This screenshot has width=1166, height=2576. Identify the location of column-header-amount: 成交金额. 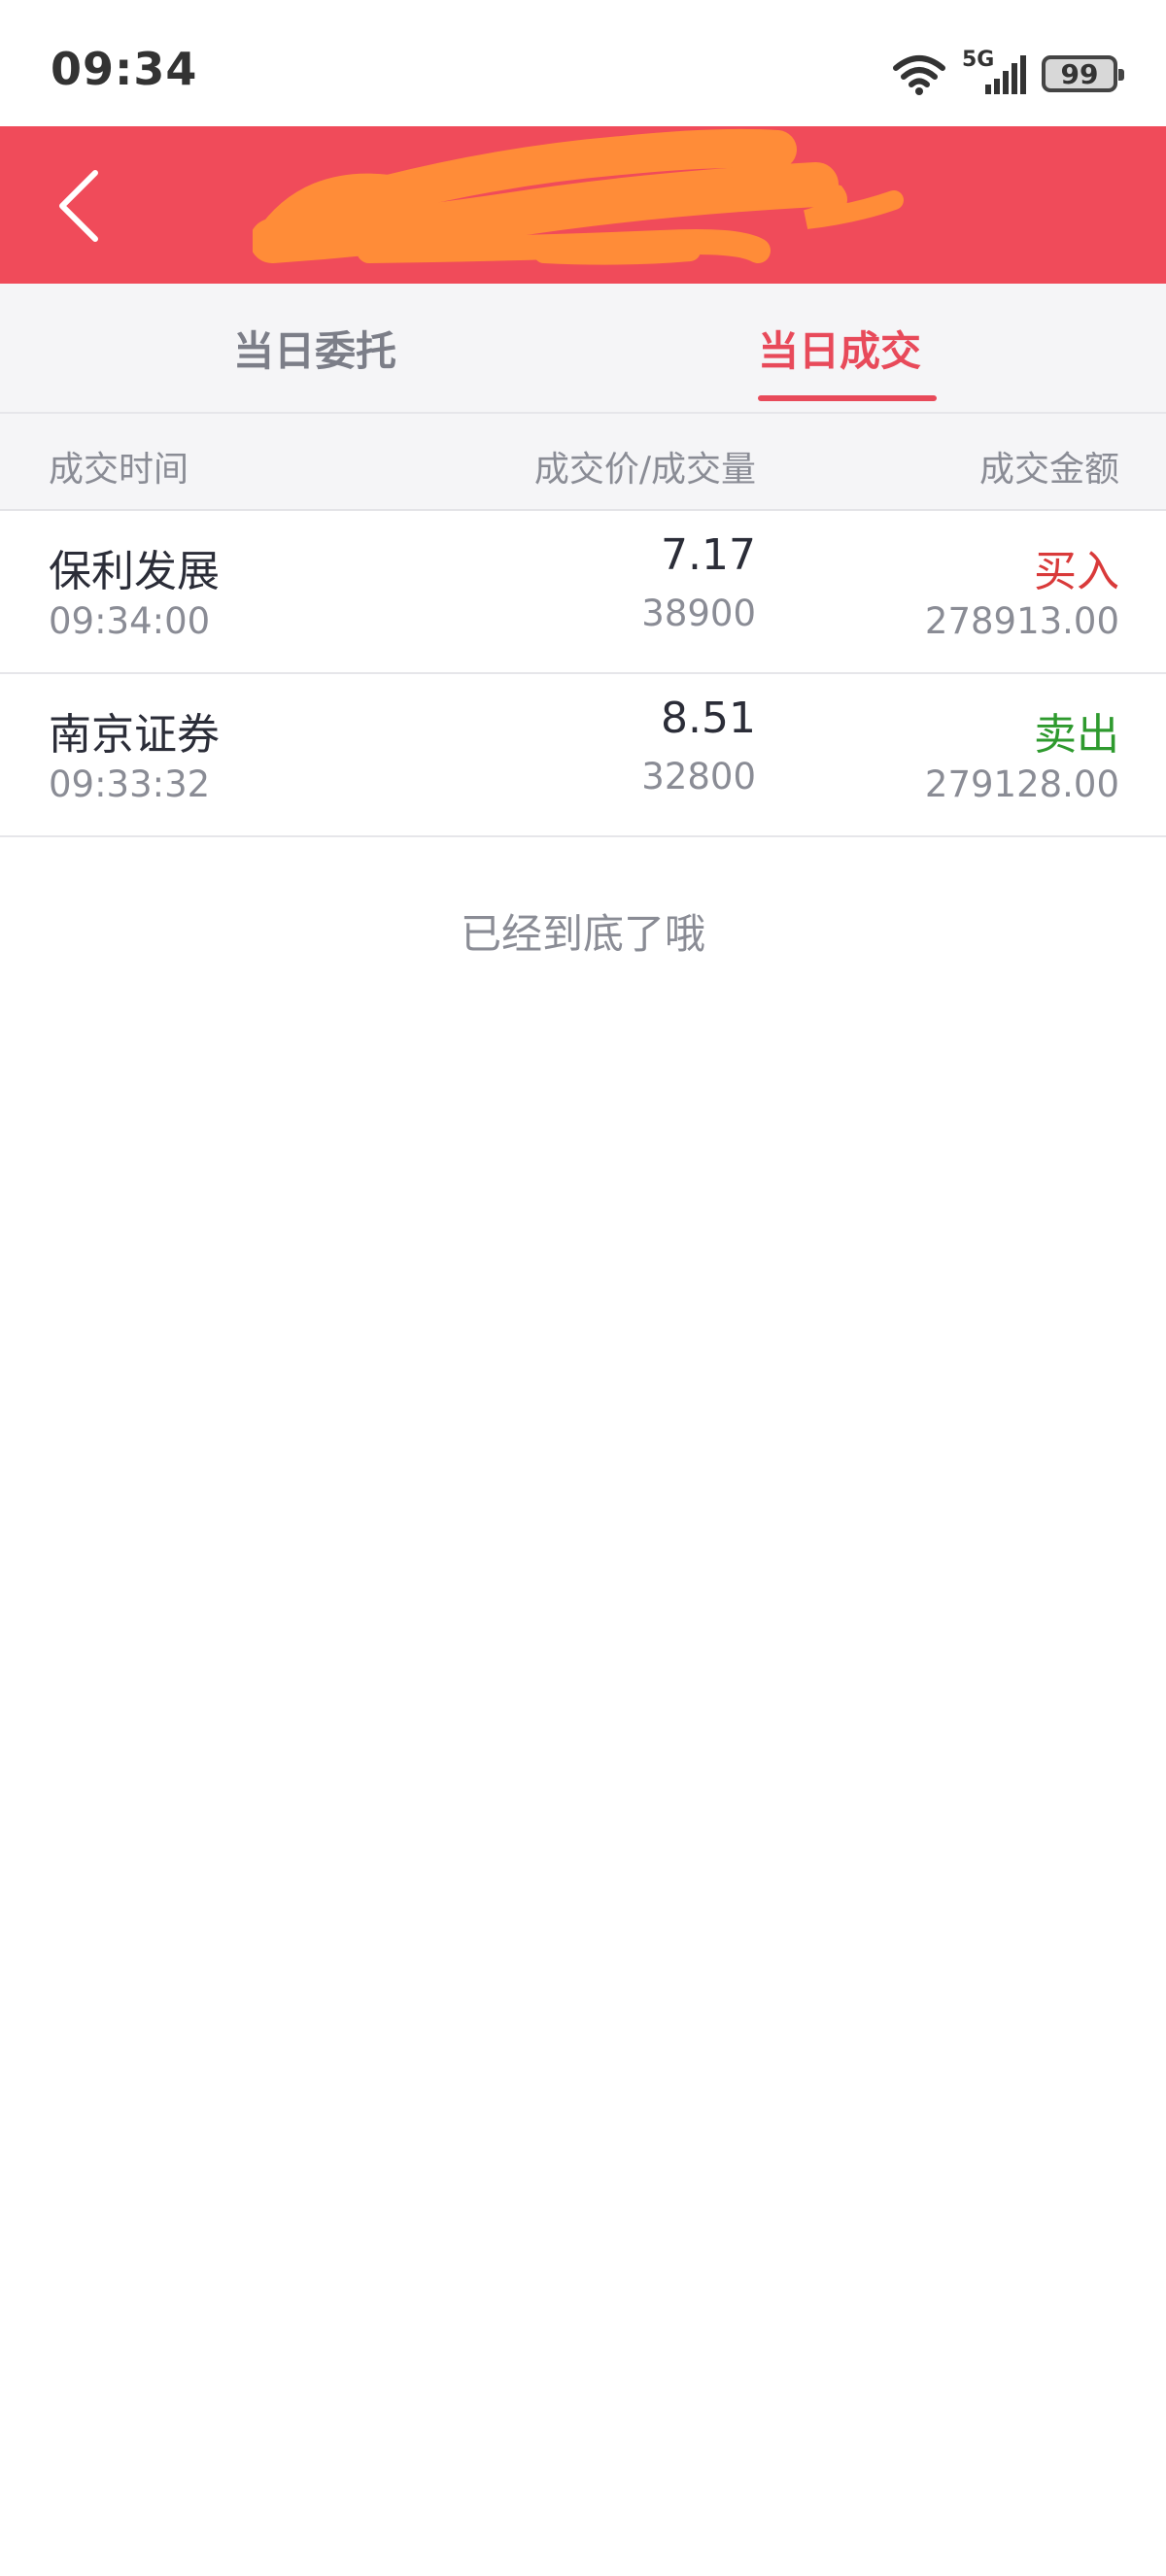
(1048, 470).